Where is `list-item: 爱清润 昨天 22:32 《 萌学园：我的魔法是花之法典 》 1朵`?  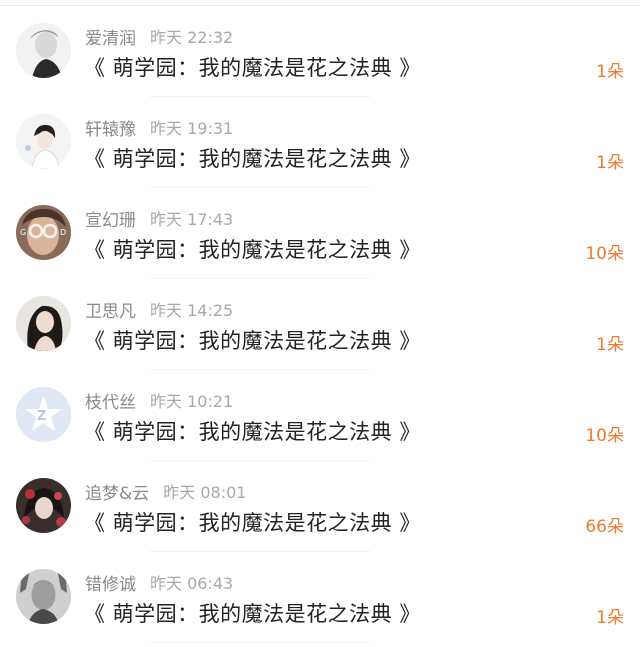
list-item: 爱清润 昨天 22:32 《 萌学园：我的魔法是花之法典 》 1朵 is located at coordinates (320, 51).